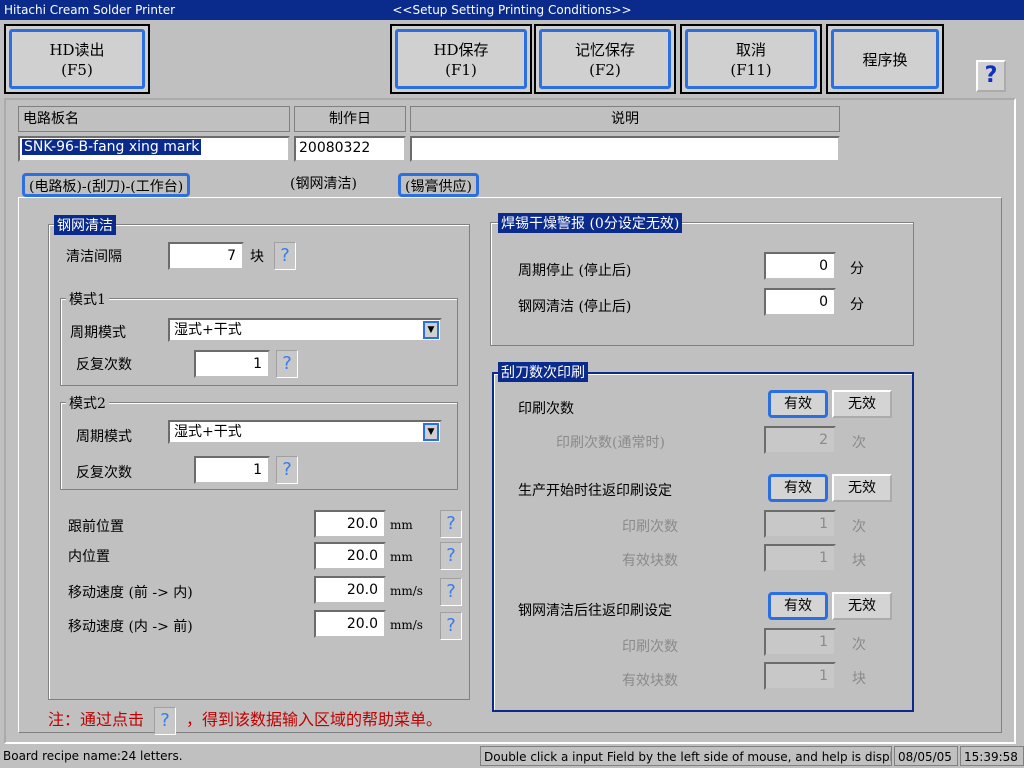 The image size is (1024, 768). I want to click on after-blocks-unit: 块, so click(859, 679).